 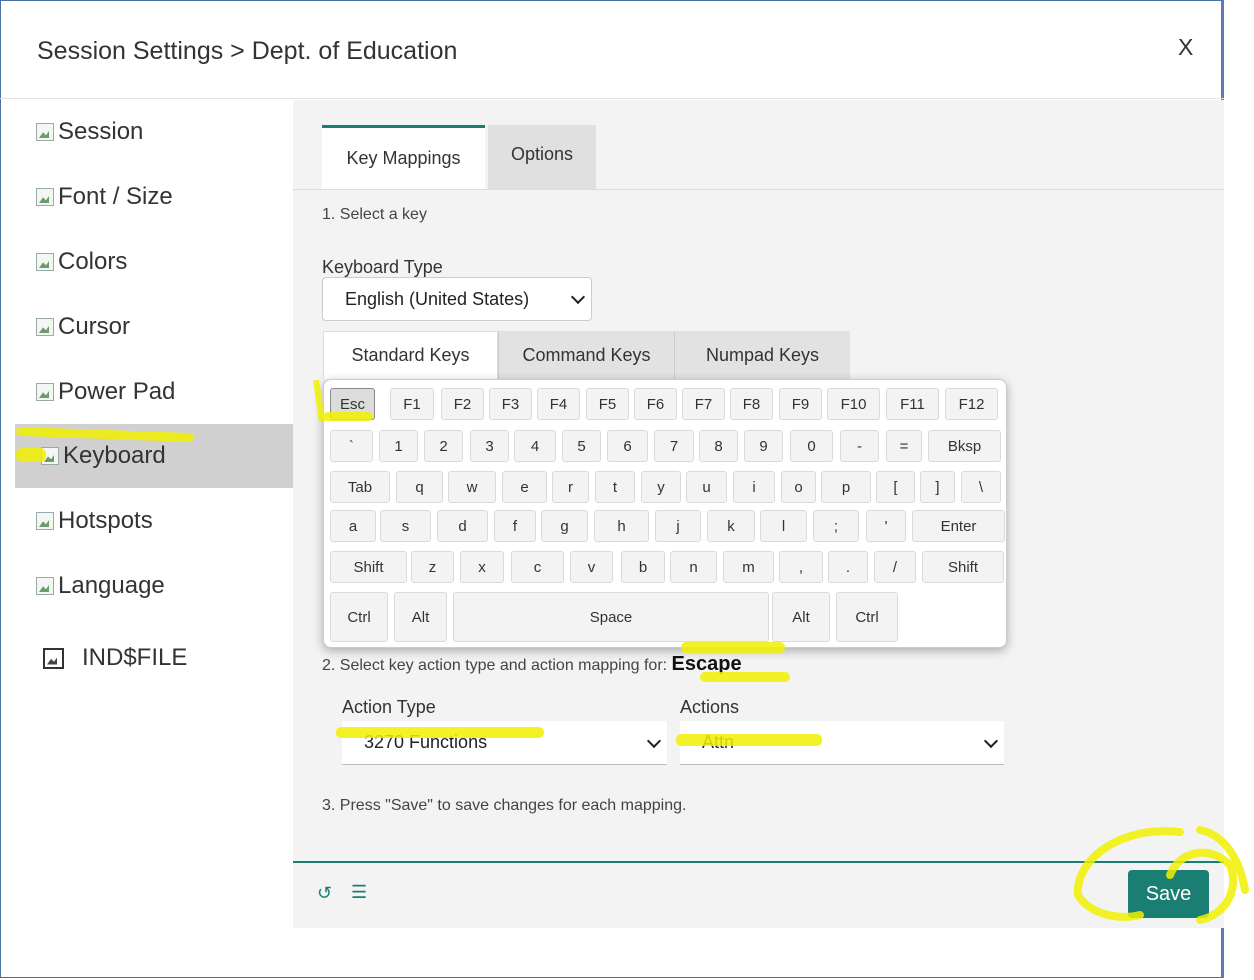 I want to click on key-z: z, so click(x=432, y=567).